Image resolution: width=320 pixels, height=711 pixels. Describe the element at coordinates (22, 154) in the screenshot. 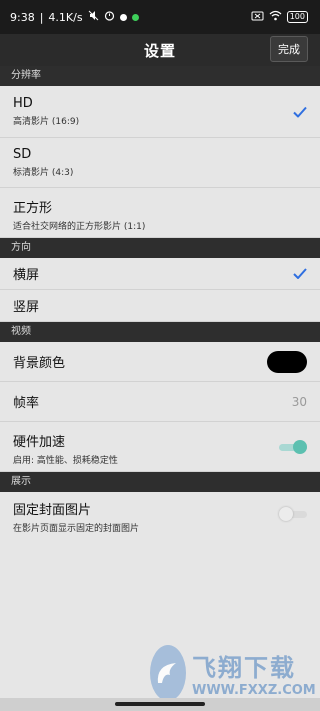

I see `option-sd-title: SD` at that location.